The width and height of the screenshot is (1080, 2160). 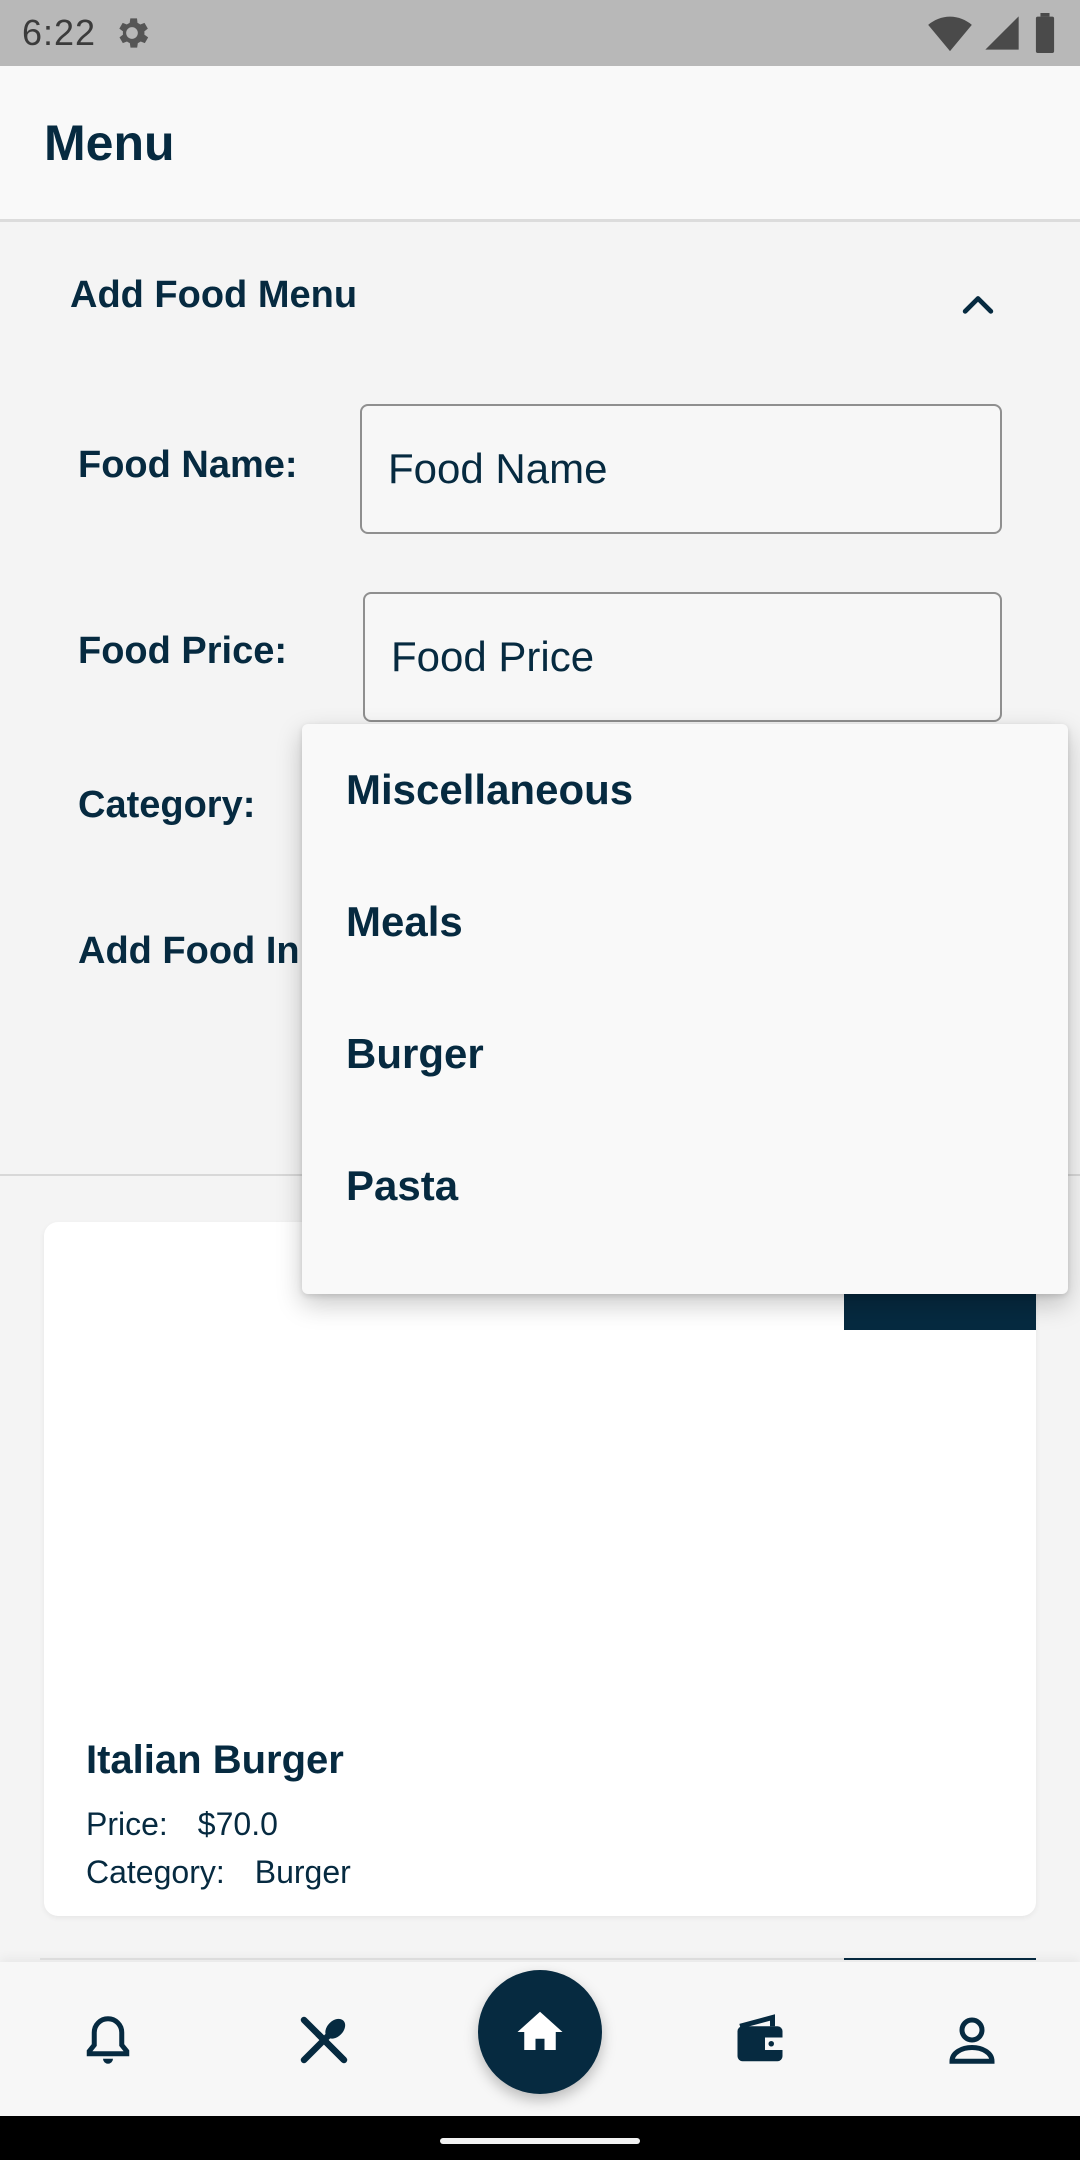 What do you see at coordinates (215, 1760) in the screenshot?
I see `food-card-title: Italian Burger` at bounding box center [215, 1760].